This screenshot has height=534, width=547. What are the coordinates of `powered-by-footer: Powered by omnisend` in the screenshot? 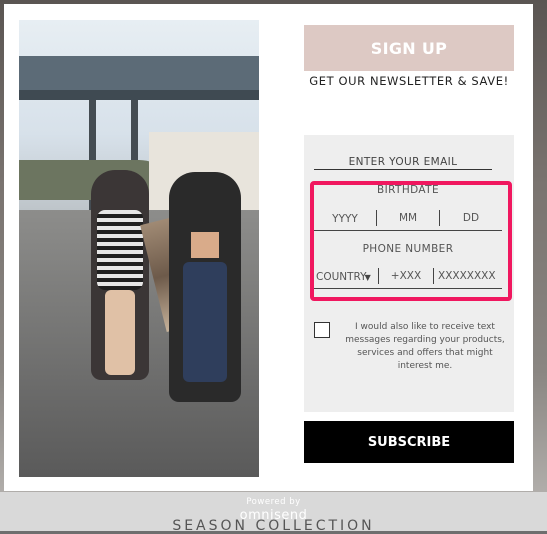 It's located at (273, 510).